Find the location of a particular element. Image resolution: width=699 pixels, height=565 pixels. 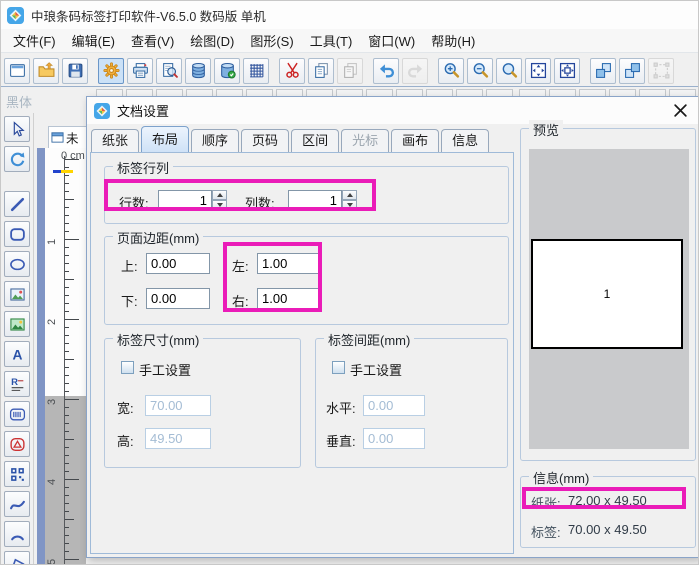

send-to-back-icon is located at coordinates (632, 70).